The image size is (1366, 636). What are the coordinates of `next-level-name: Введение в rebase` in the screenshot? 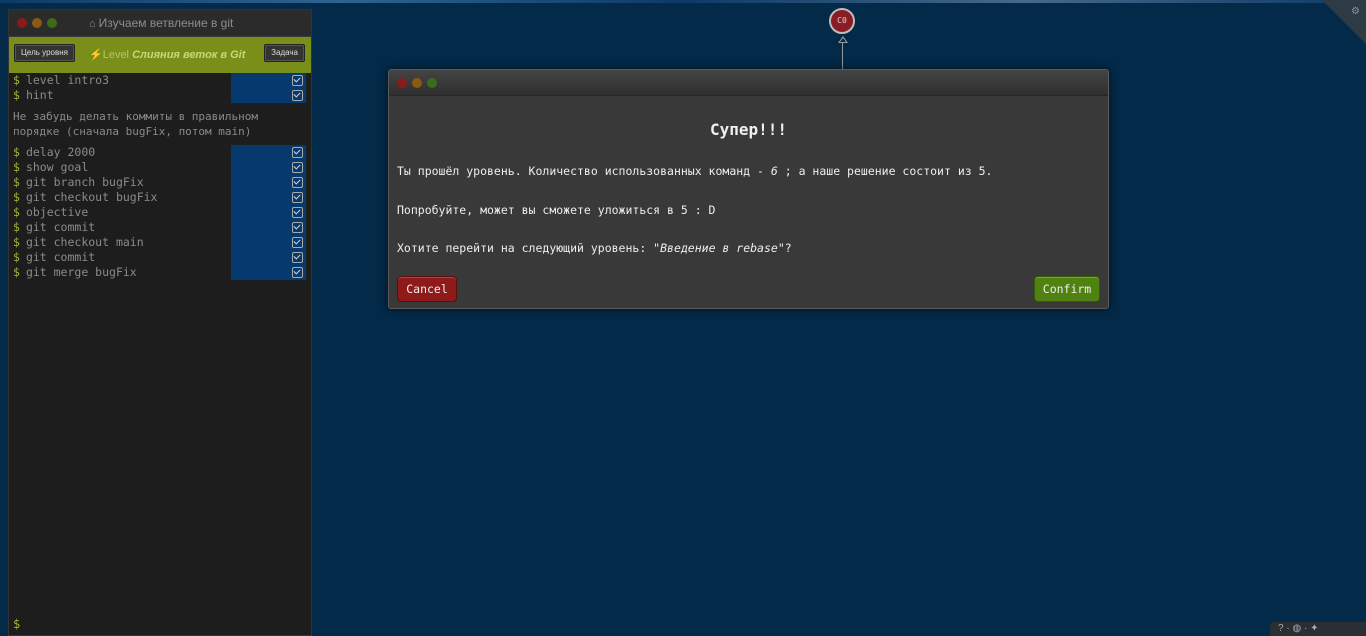 It's located at (719, 248).